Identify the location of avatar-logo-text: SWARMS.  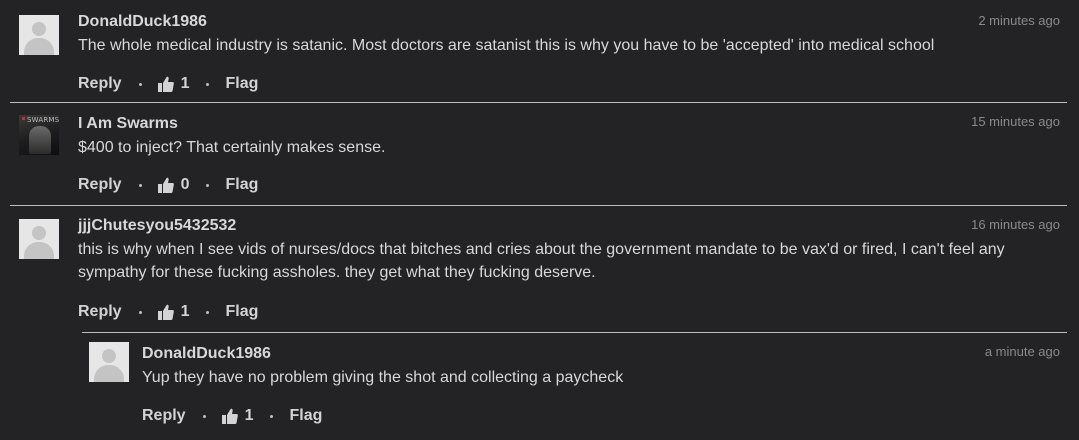
(43, 120).